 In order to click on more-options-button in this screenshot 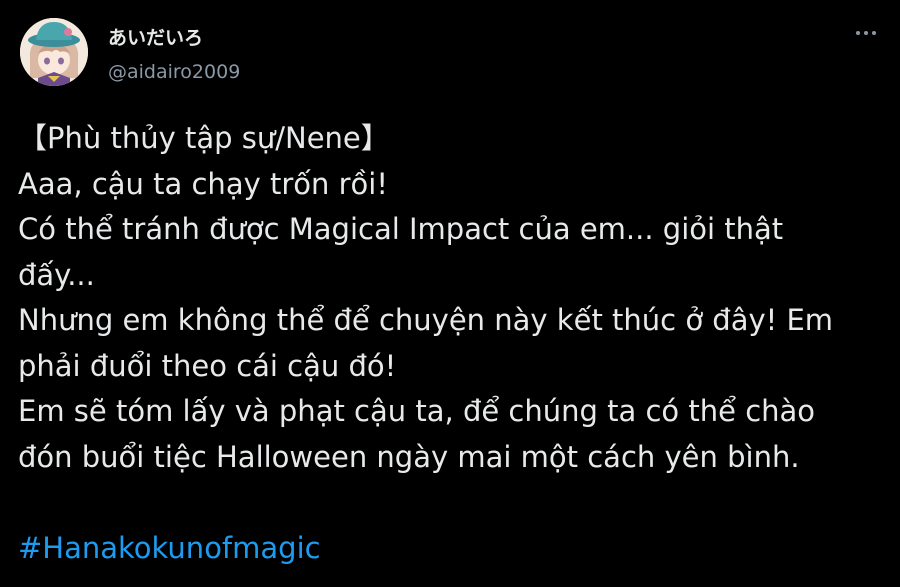, I will do `click(866, 33)`.